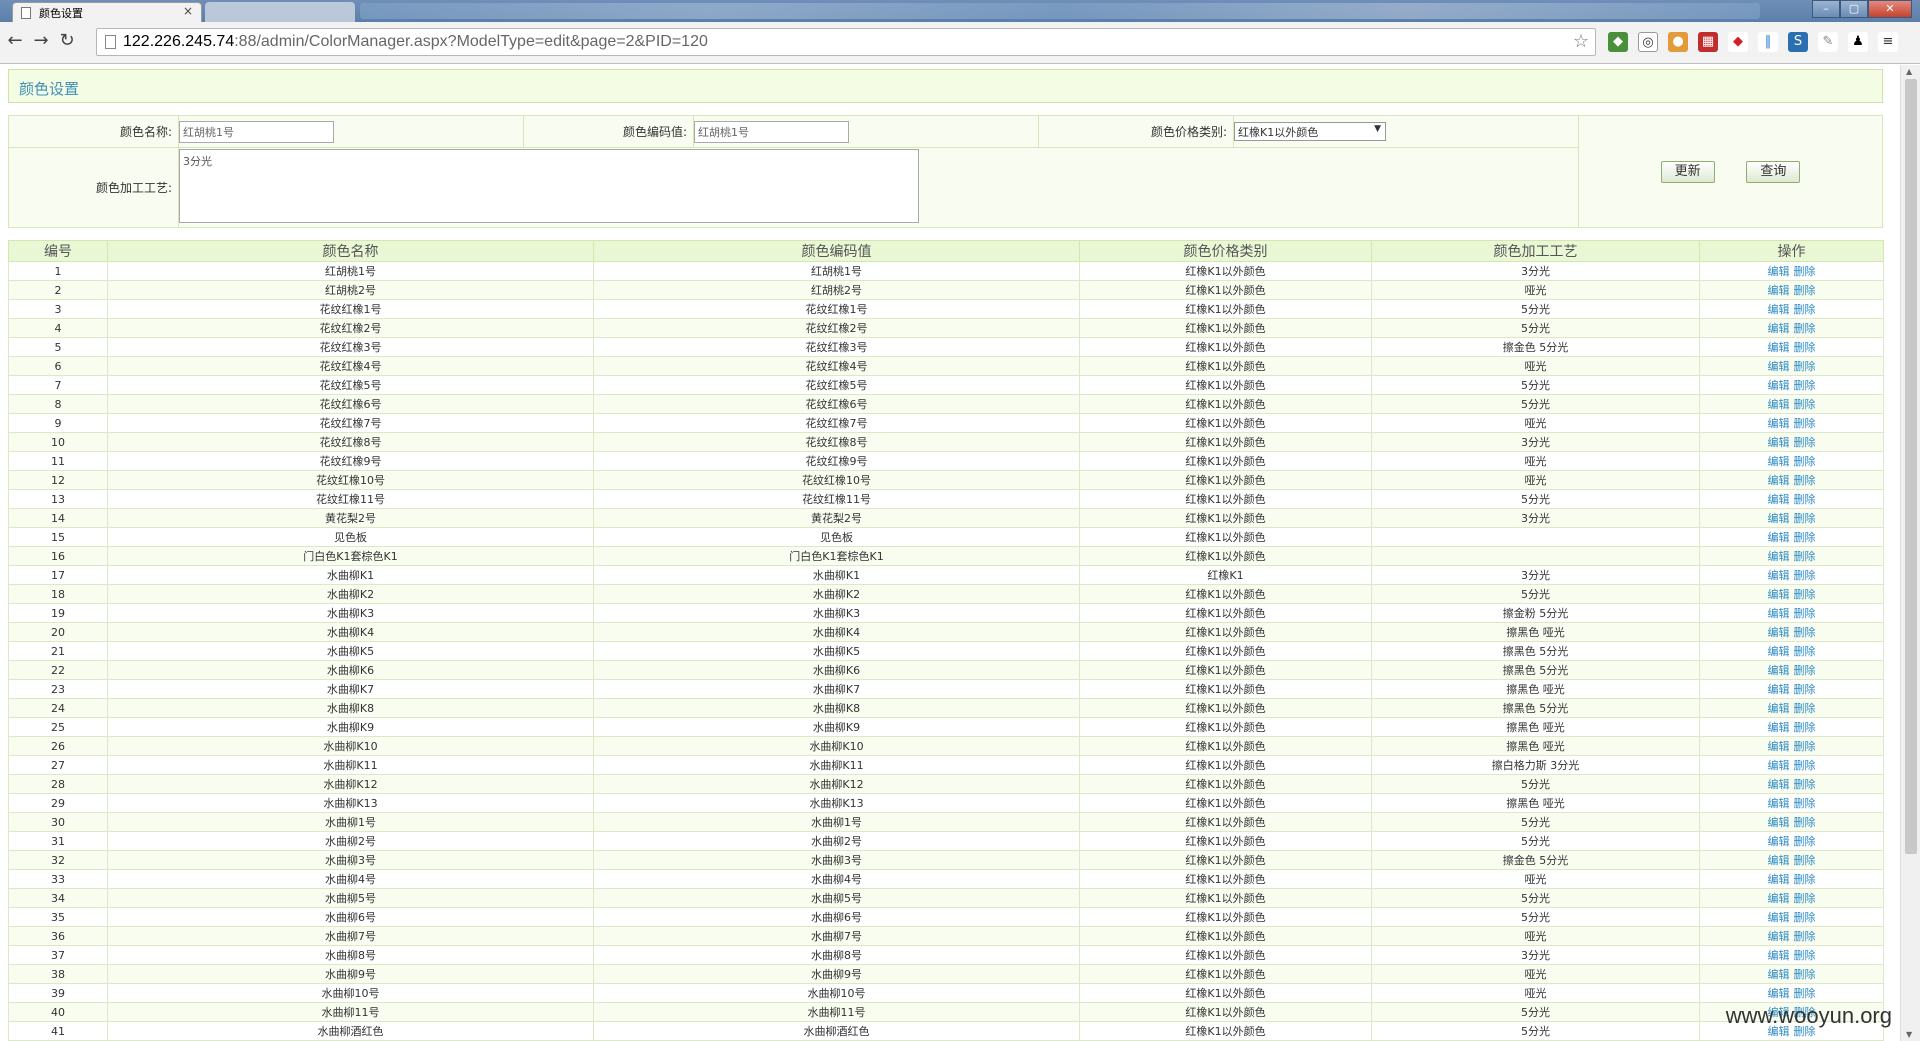  Describe the element at coordinates (1687, 171) in the screenshot. I see `update-button: 更新` at that location.